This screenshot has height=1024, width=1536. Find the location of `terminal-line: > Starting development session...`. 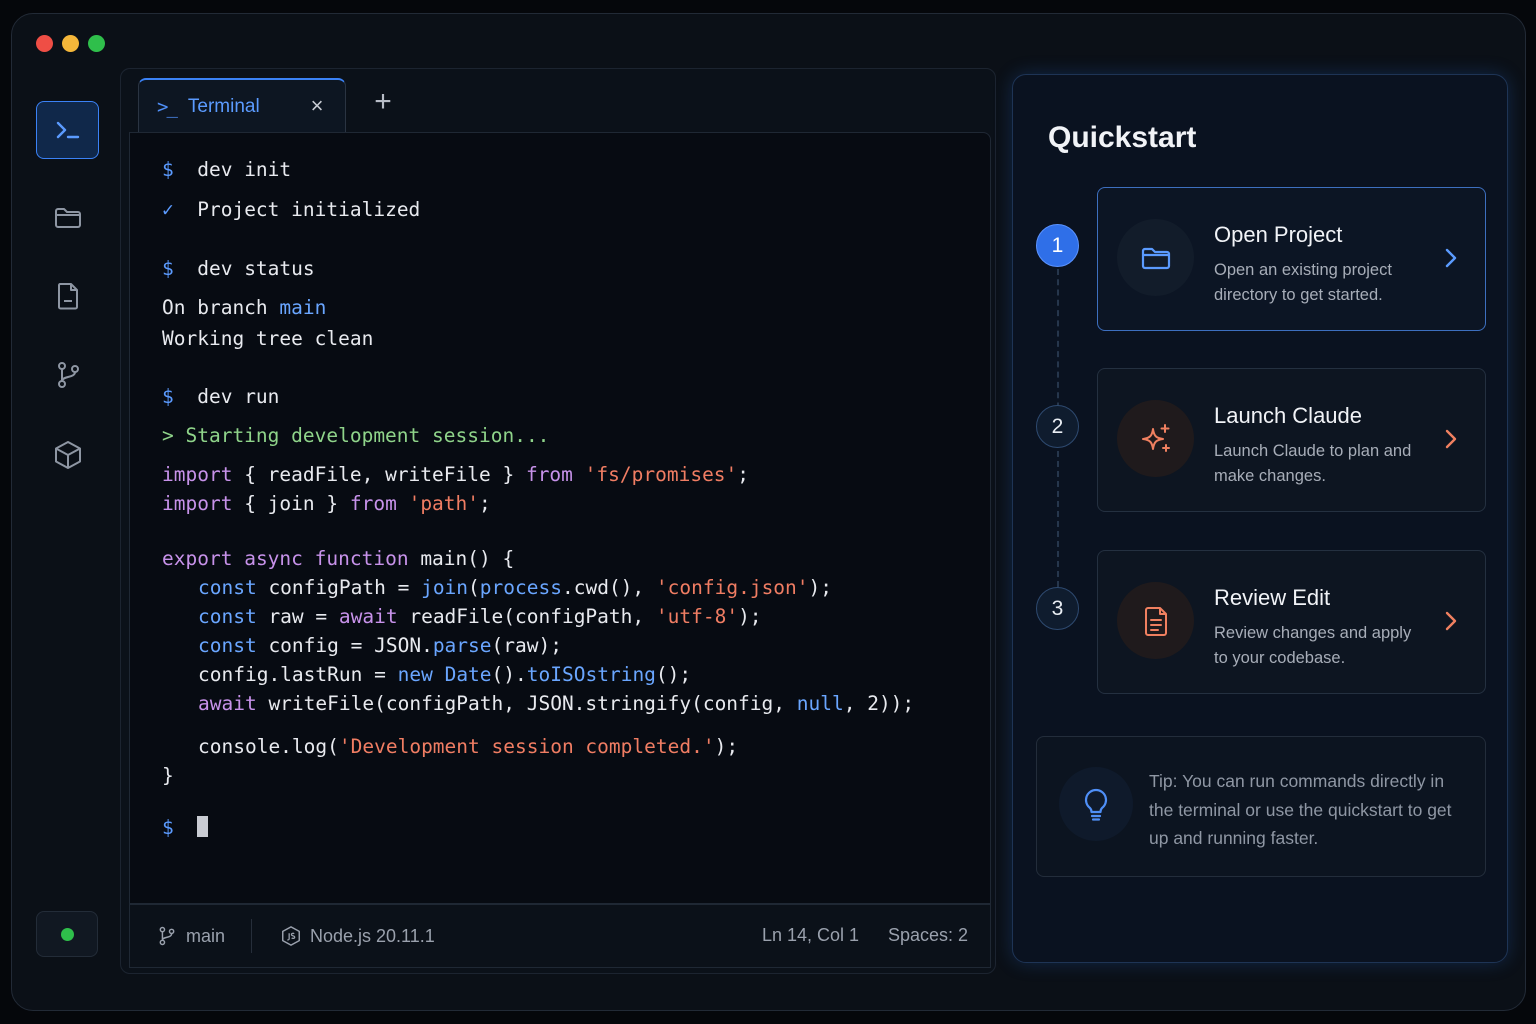

terminal-line: > Starting development session... is located at coordinates (356, 435).